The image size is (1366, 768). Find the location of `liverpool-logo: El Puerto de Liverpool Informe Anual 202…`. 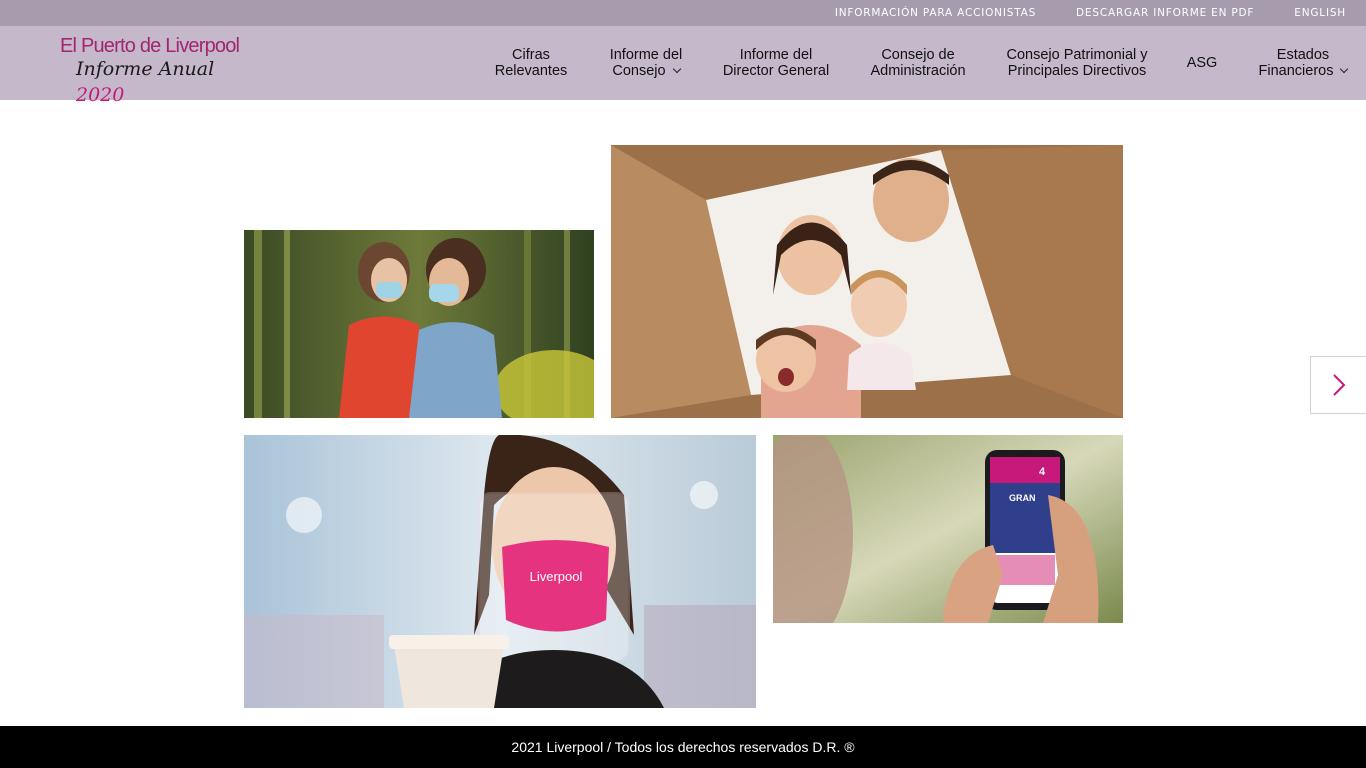

liverpool-logo: El Puerto de Liverpool Informe Anual 202… is located at coordinates (155, 70).